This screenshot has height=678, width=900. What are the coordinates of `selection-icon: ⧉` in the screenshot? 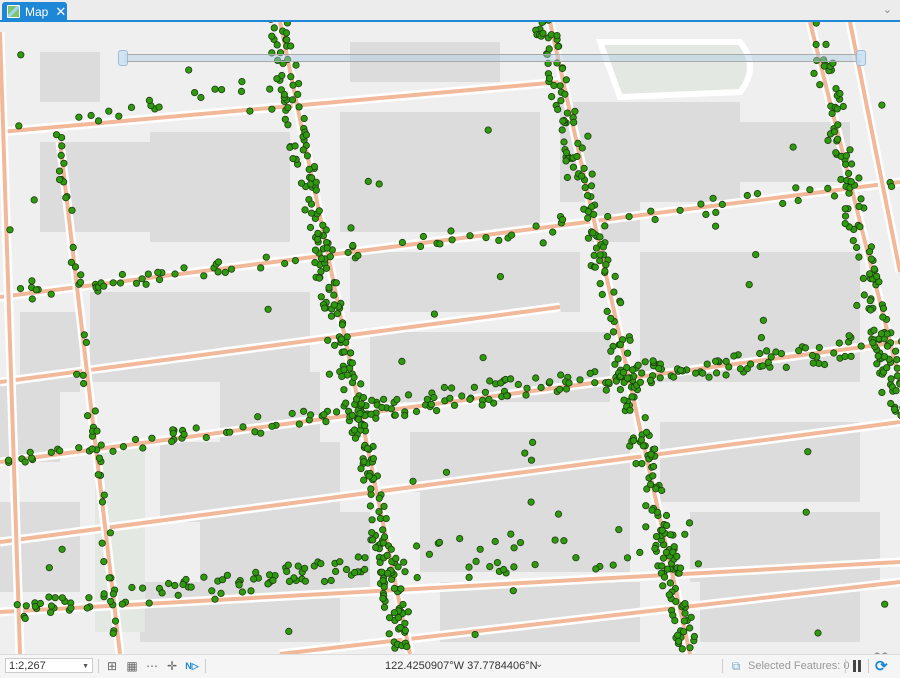 It's located at (736, 666).